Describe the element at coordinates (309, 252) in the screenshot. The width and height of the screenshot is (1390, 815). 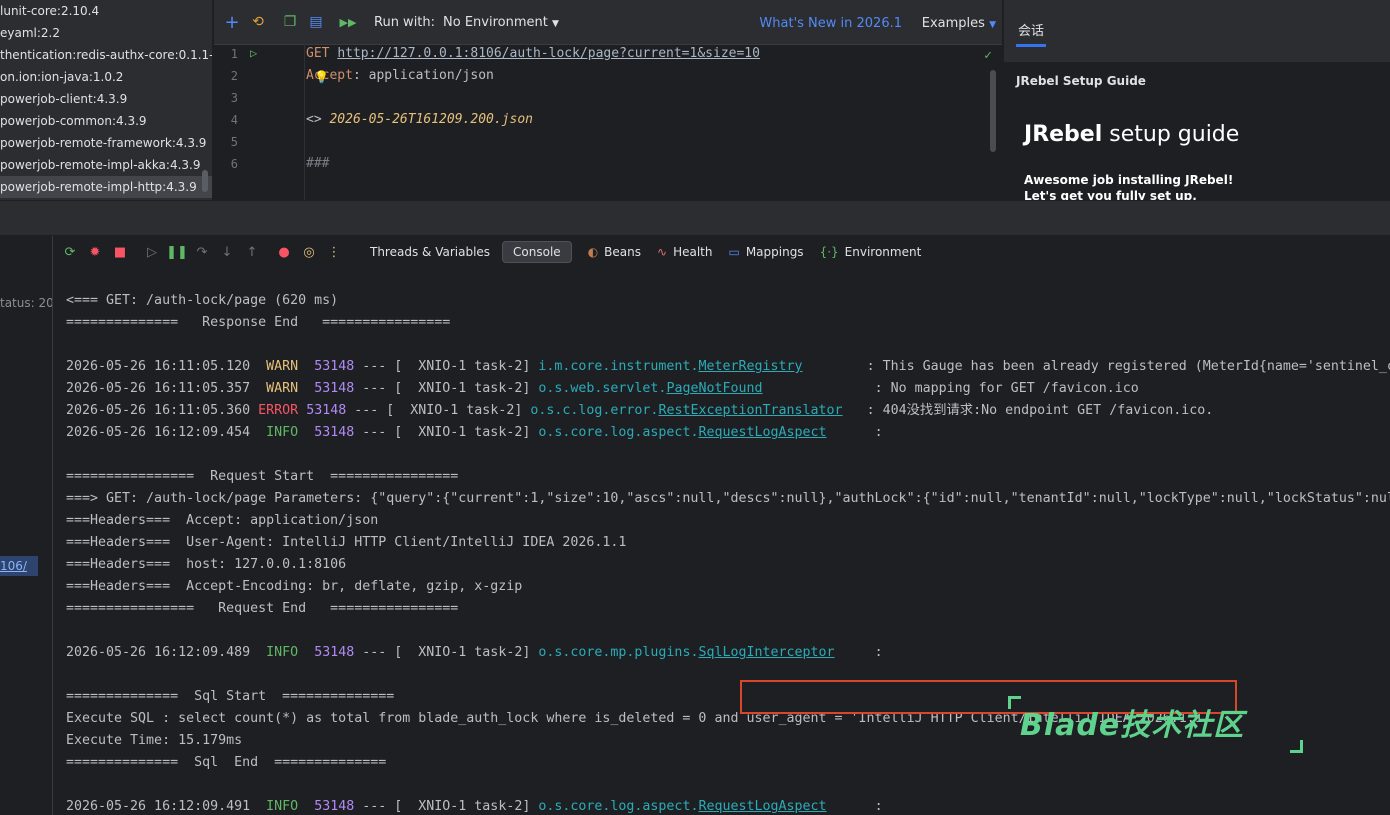
I see `mute-breakpoints-icon: ◎` at that location.